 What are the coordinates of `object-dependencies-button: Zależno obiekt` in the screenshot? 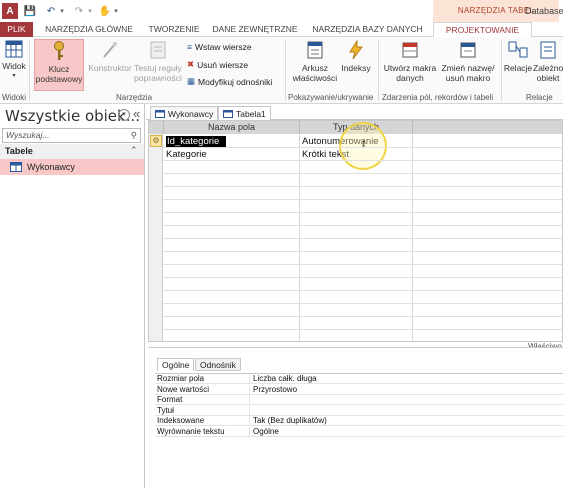 It's located at (548, 61).